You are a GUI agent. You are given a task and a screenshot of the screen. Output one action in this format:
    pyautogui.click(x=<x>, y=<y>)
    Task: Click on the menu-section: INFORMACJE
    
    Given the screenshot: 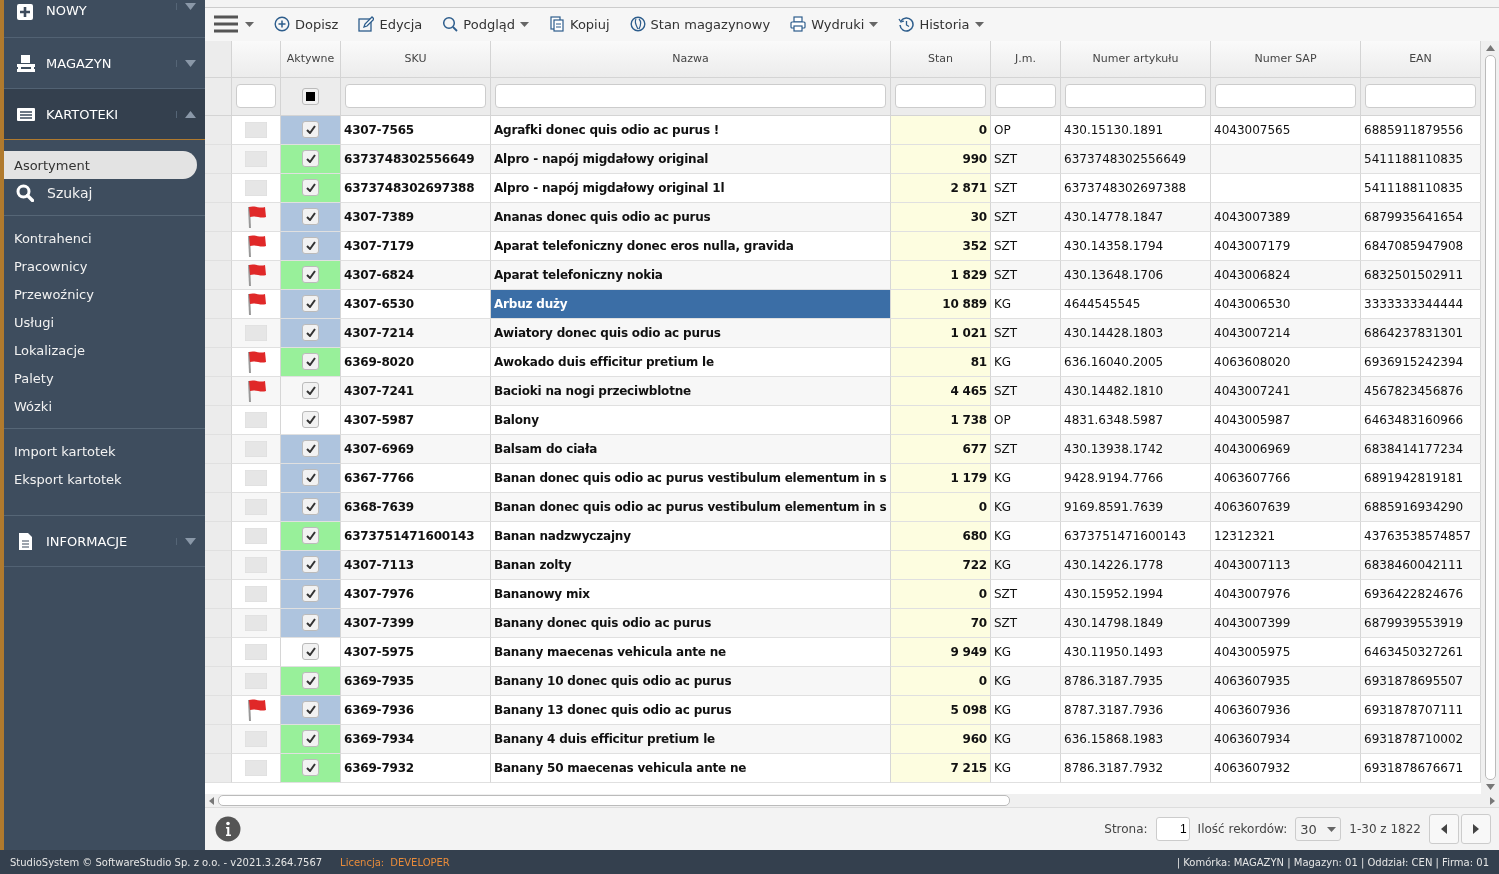 What is the action you would take?
    pyautogui.click(x=104, y=541)
    